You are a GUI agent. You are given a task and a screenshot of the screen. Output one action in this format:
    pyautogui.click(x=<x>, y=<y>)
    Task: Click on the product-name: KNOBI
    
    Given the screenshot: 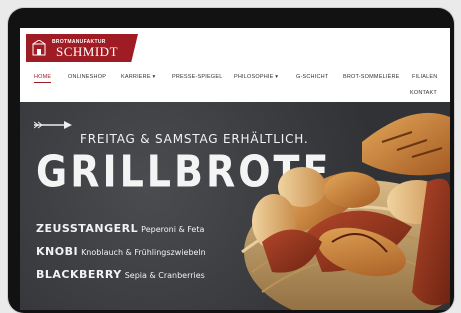 What is the action you would take?
    pyautogui.click(x=57, y=251)
    